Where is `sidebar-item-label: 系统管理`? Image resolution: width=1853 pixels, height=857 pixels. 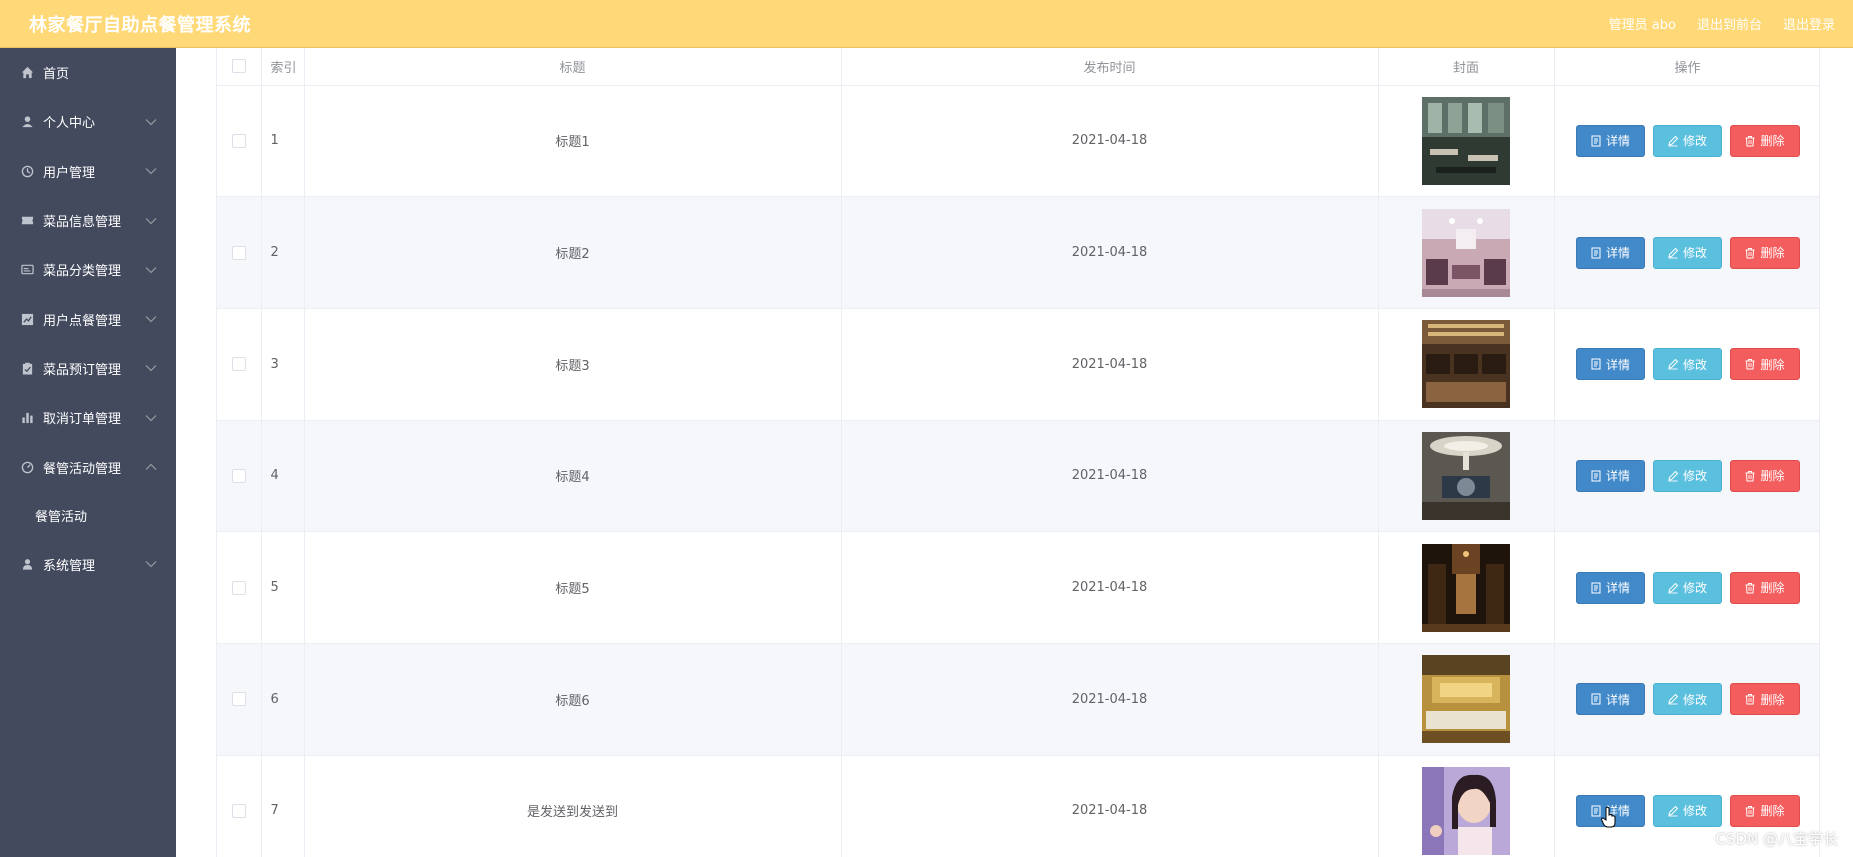
sidebar-item-label: 系统管理 is located at coordinates (69, 566).